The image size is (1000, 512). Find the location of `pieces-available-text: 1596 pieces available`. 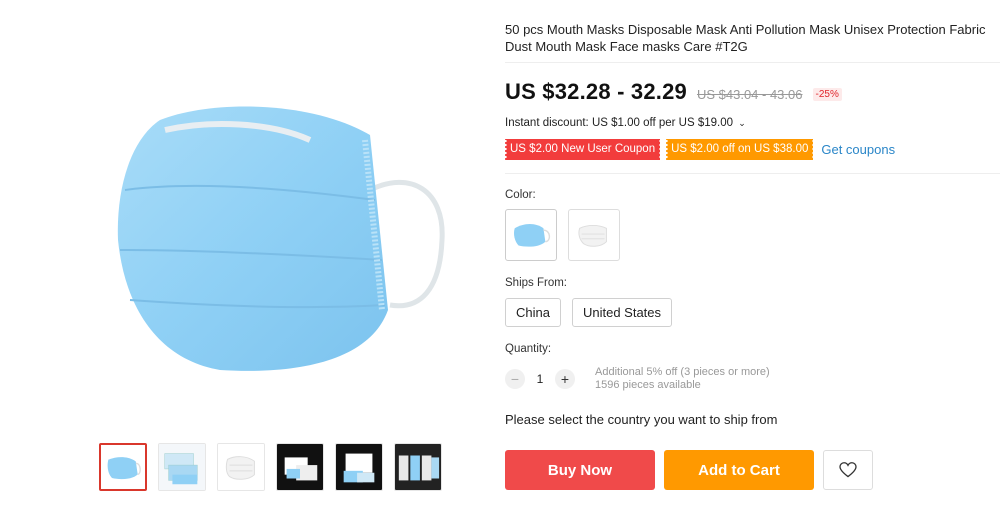

pieces-available-text: 1596 pieces available is located at coordinates (648, 385).